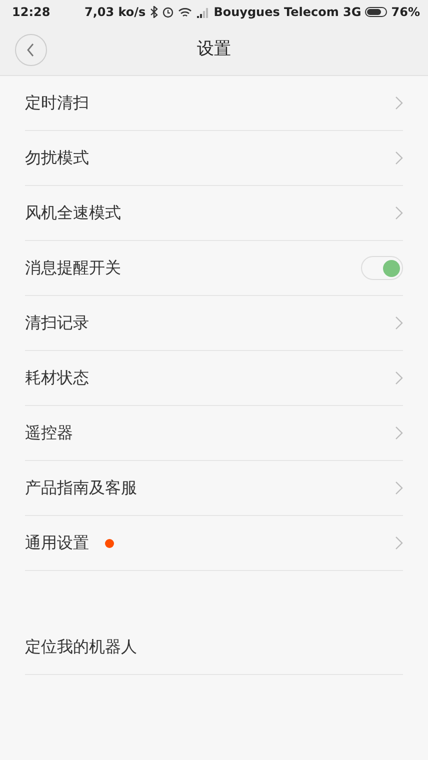  Describe the element at coordinates (81, 647) in the screenshot. I see `row-label: 定位我的机器人` at that location.